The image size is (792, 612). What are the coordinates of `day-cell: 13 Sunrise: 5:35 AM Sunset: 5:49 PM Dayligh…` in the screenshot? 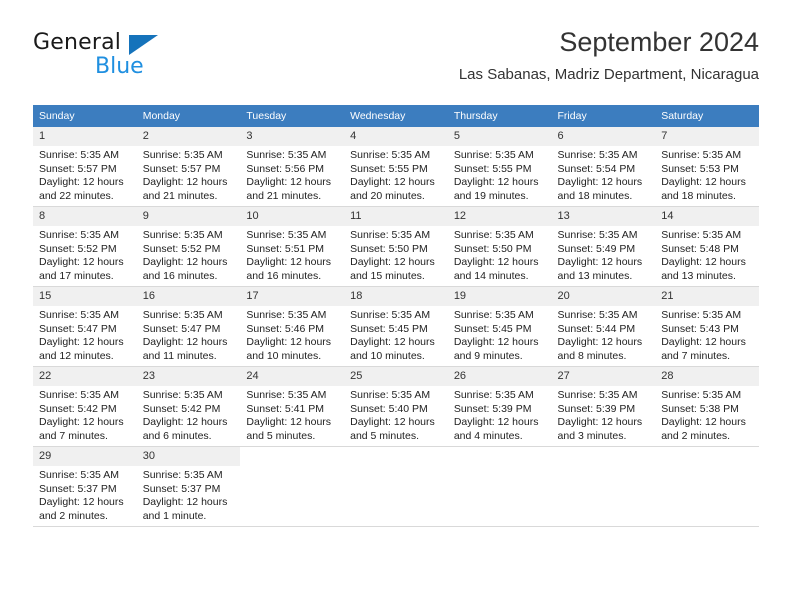 It's located at (603, 246).